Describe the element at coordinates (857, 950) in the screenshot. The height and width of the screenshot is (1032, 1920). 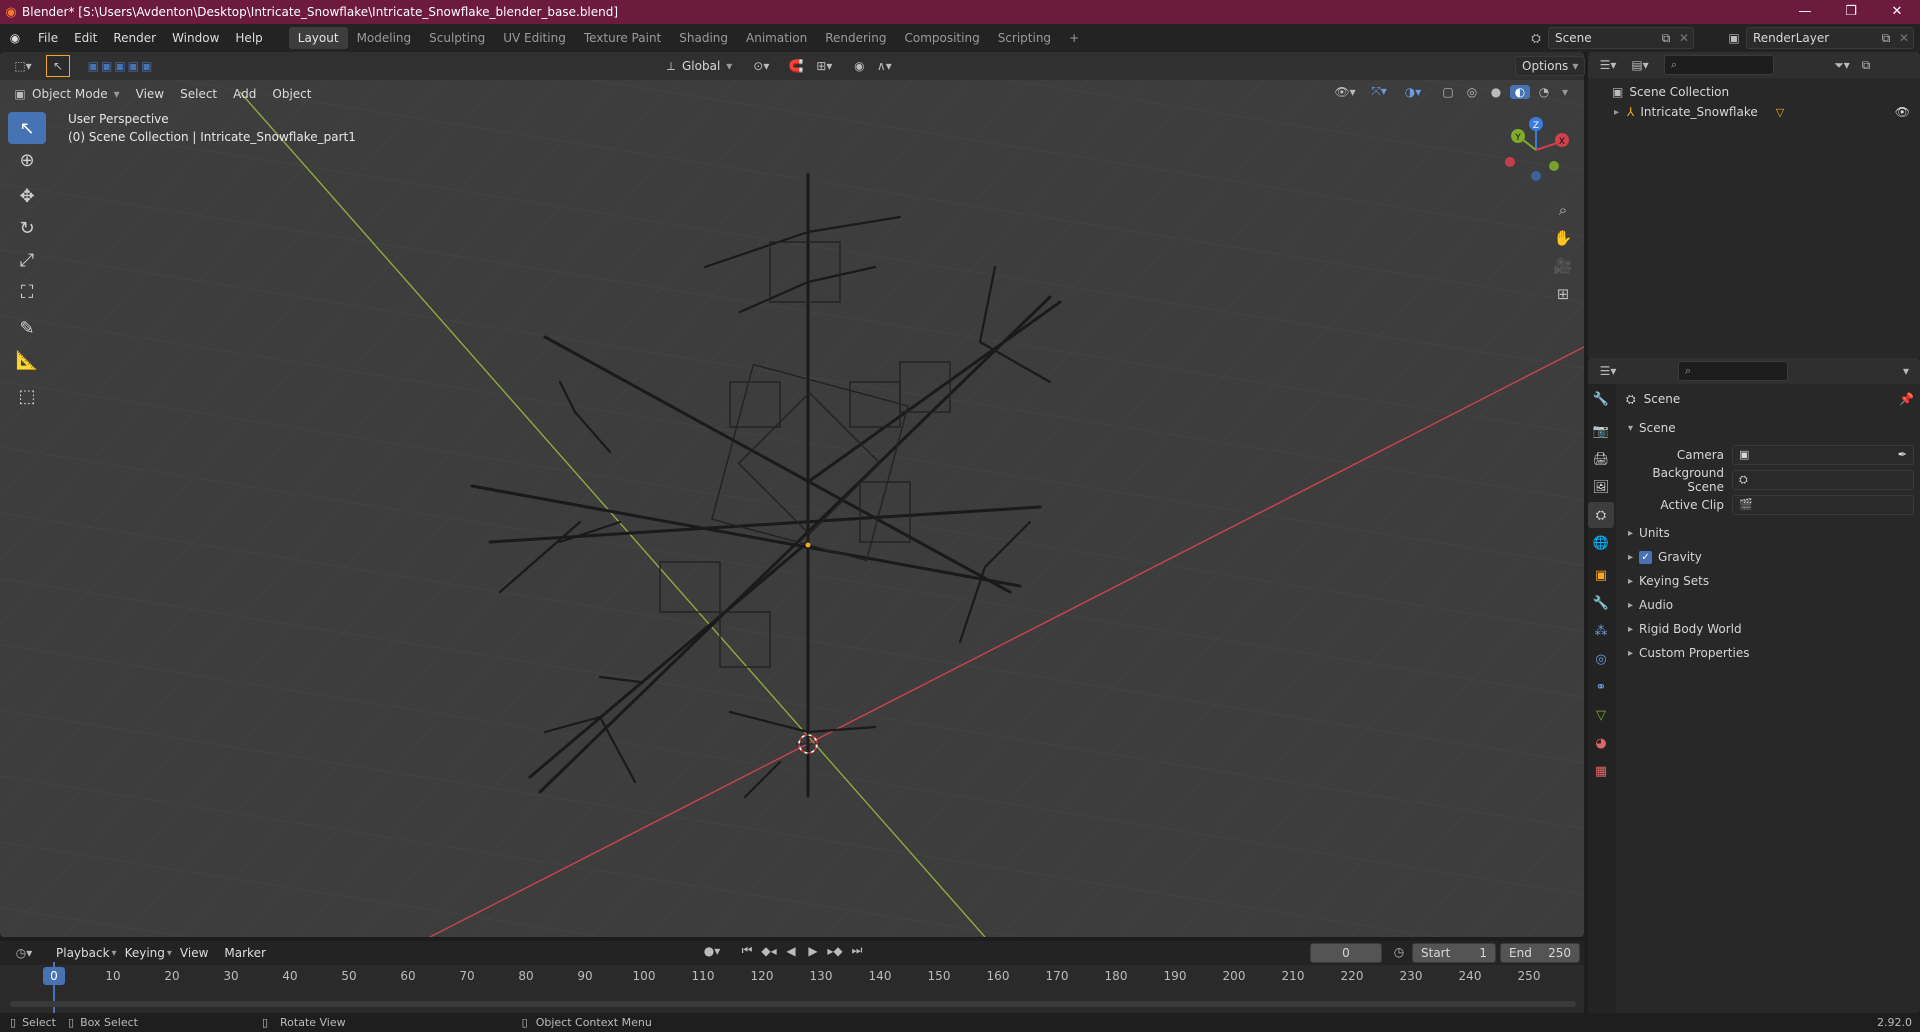
I see `jump-end-icon: ⏭` at that location.